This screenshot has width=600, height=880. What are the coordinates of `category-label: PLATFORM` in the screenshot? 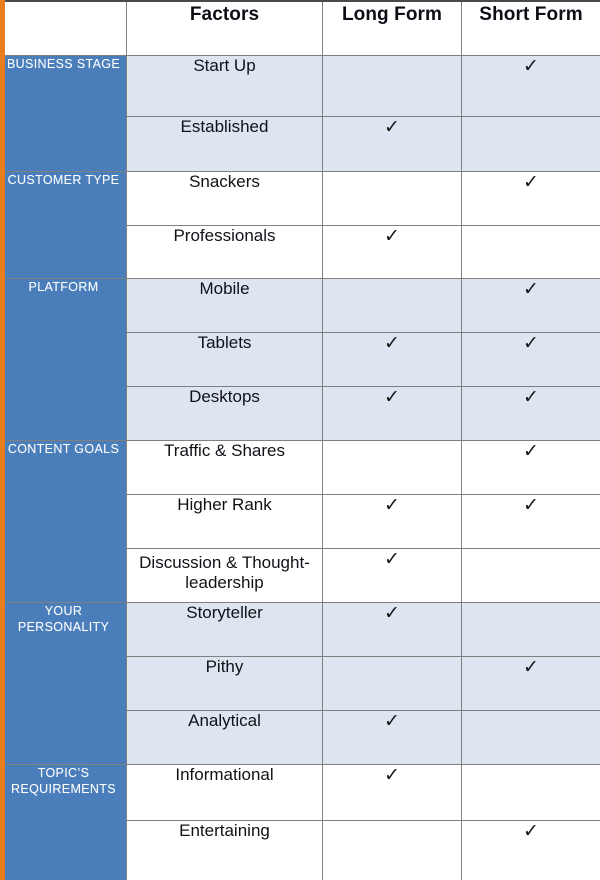 It's located at (63, 286).